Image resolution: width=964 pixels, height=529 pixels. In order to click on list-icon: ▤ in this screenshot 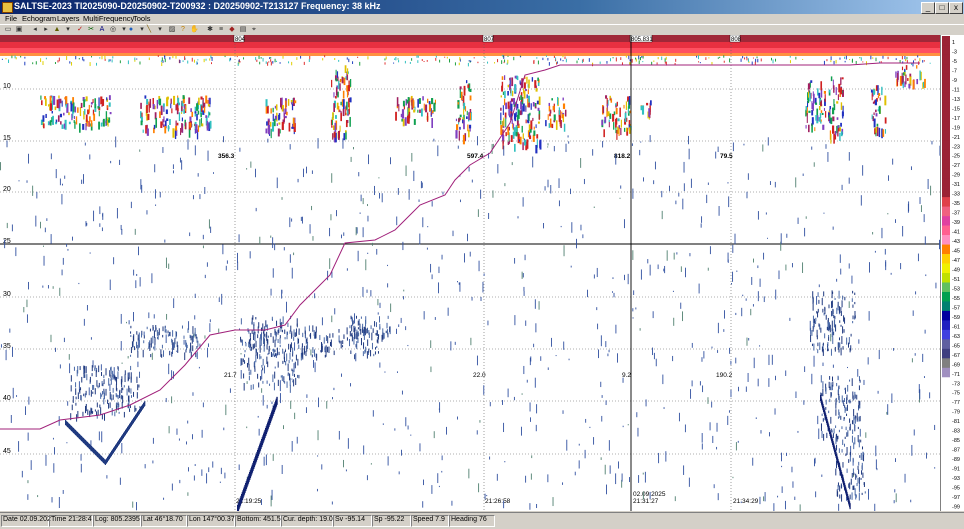, I will do `click(243, 30)`.